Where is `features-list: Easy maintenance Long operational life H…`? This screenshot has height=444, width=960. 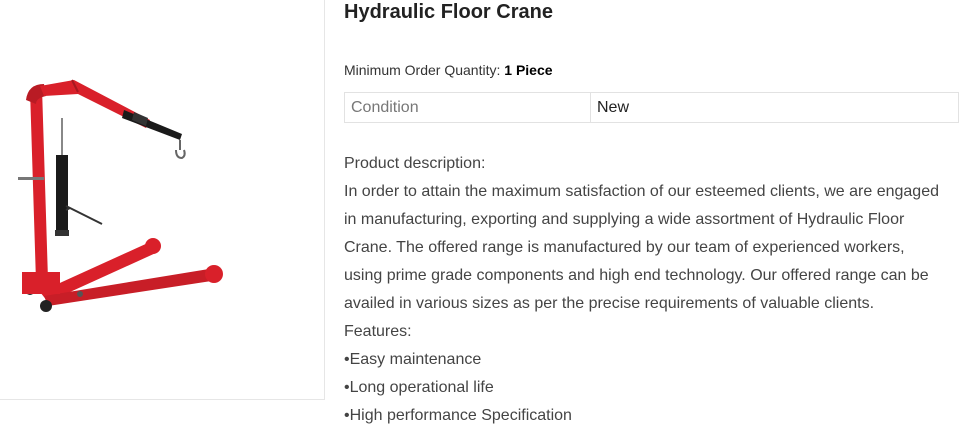 features-list: Easy maintenance Long operational life H… is located at coordinates (652, 388).